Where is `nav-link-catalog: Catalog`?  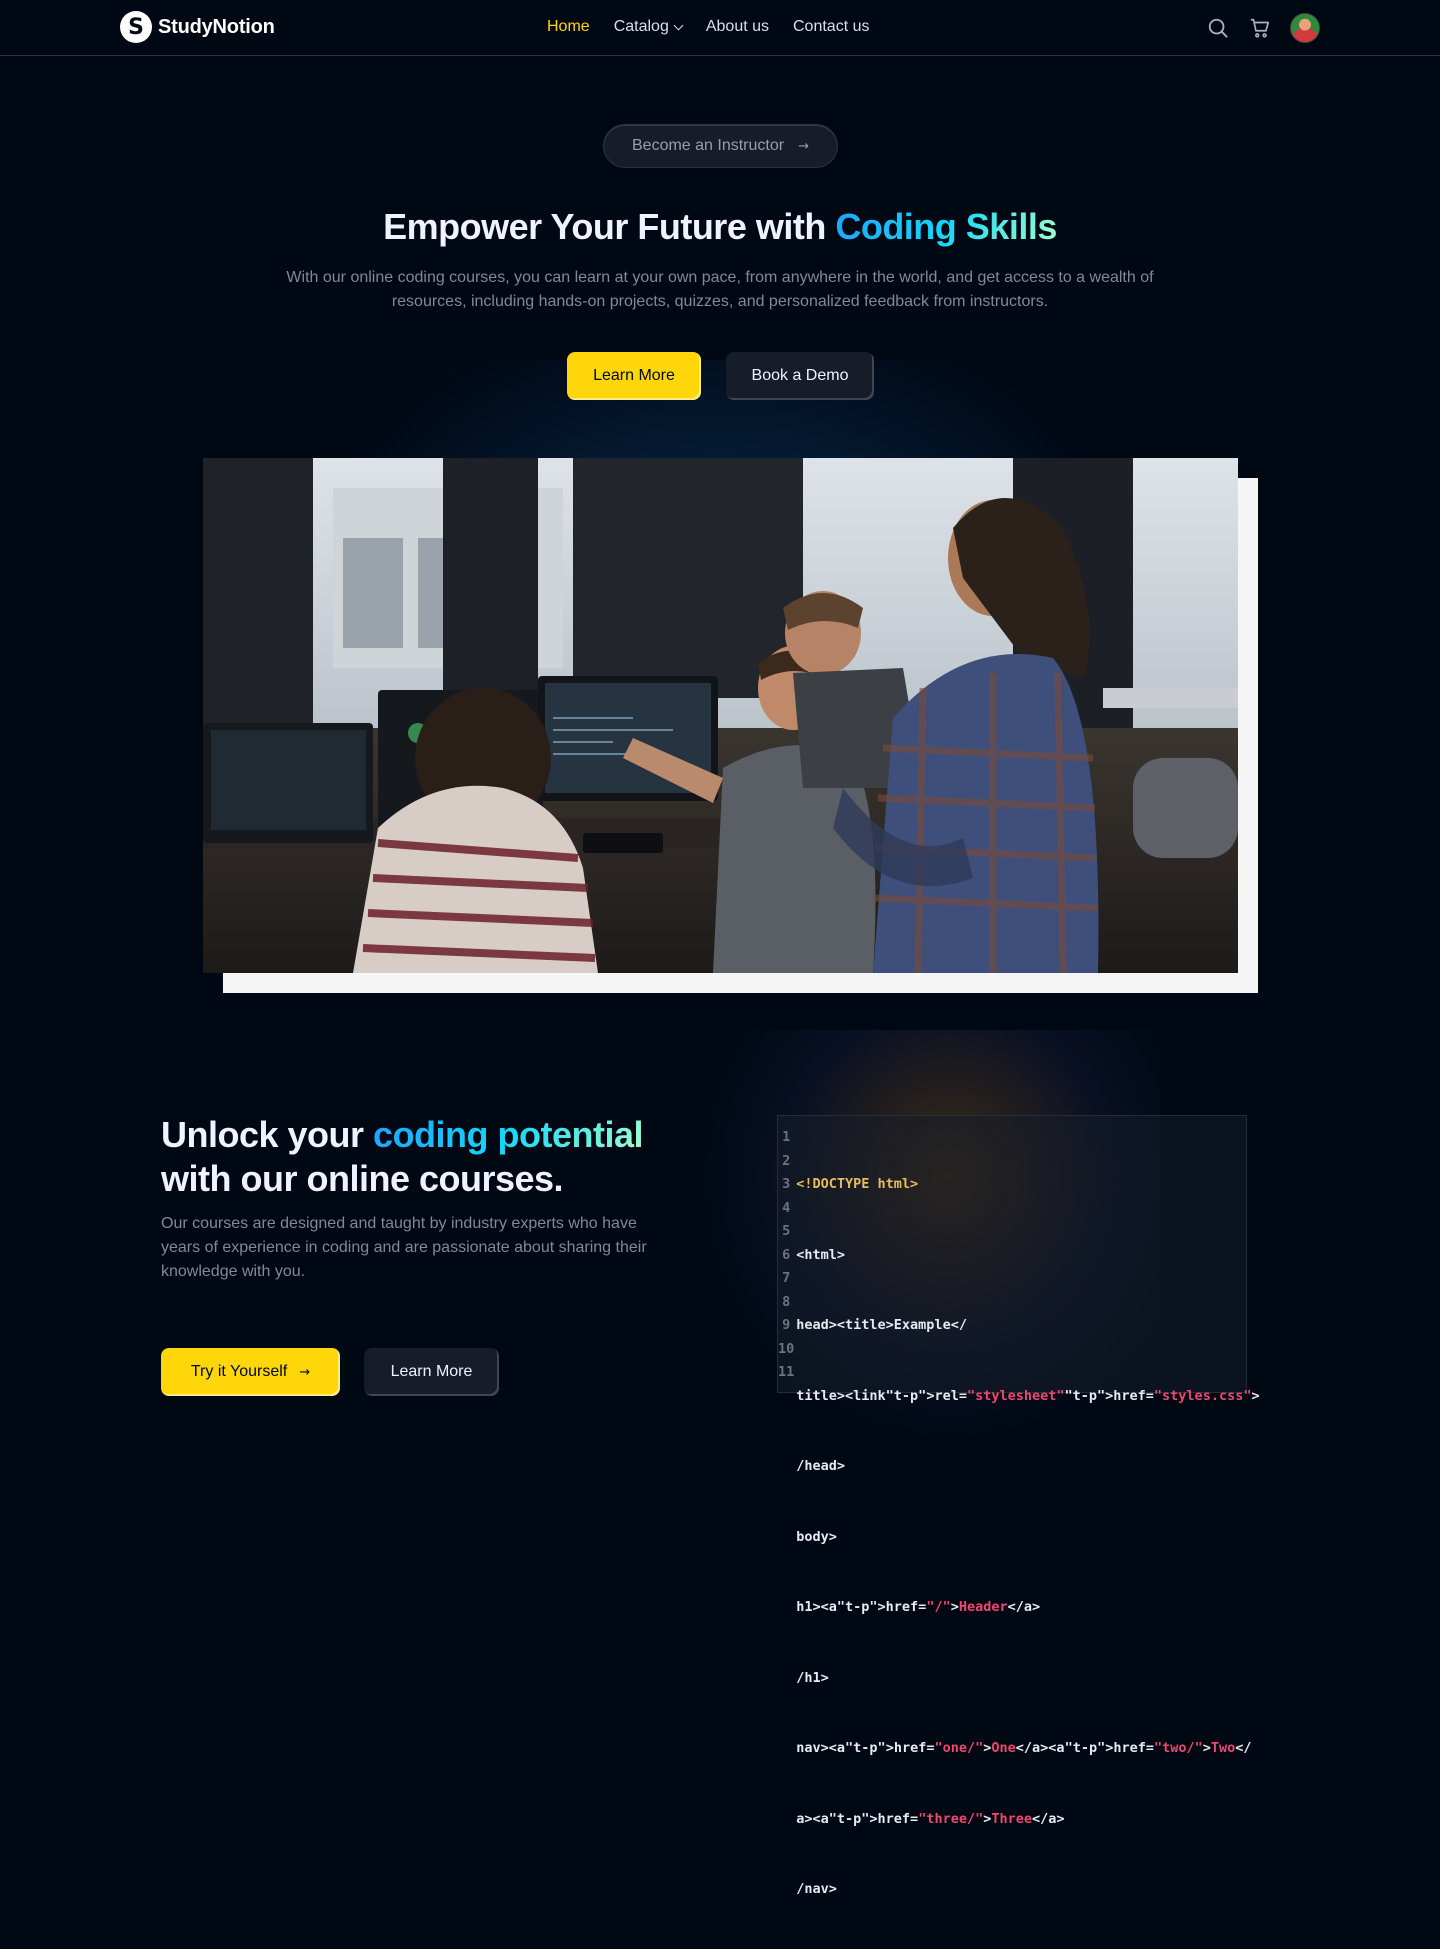 nav-link-catalog: Catalog is located at coordinates (648, 27).